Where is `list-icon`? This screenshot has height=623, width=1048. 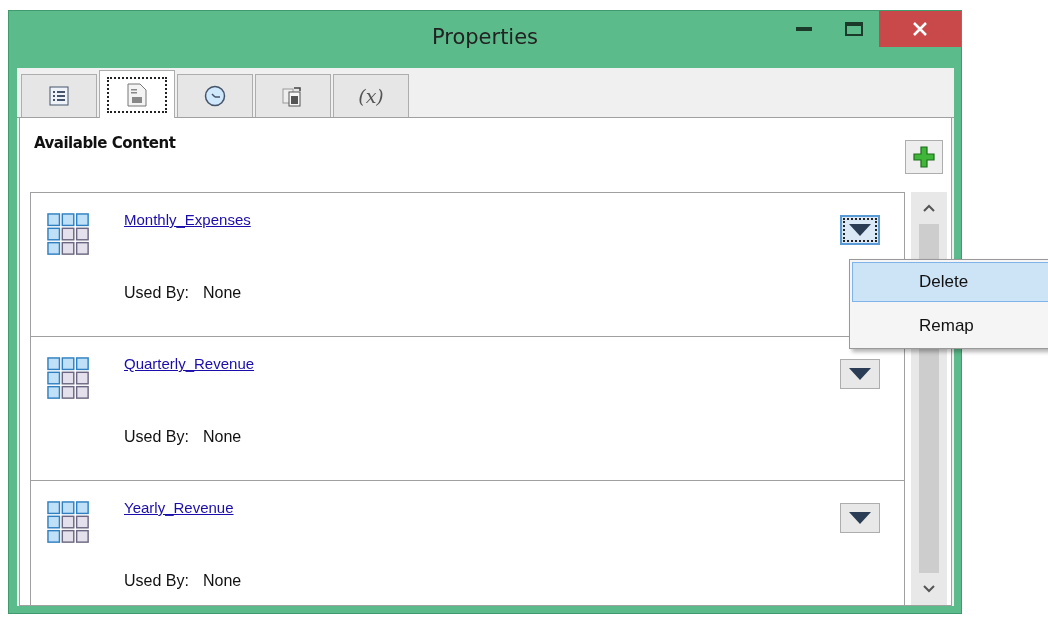 list-icon is located at coordinates (59, 96).